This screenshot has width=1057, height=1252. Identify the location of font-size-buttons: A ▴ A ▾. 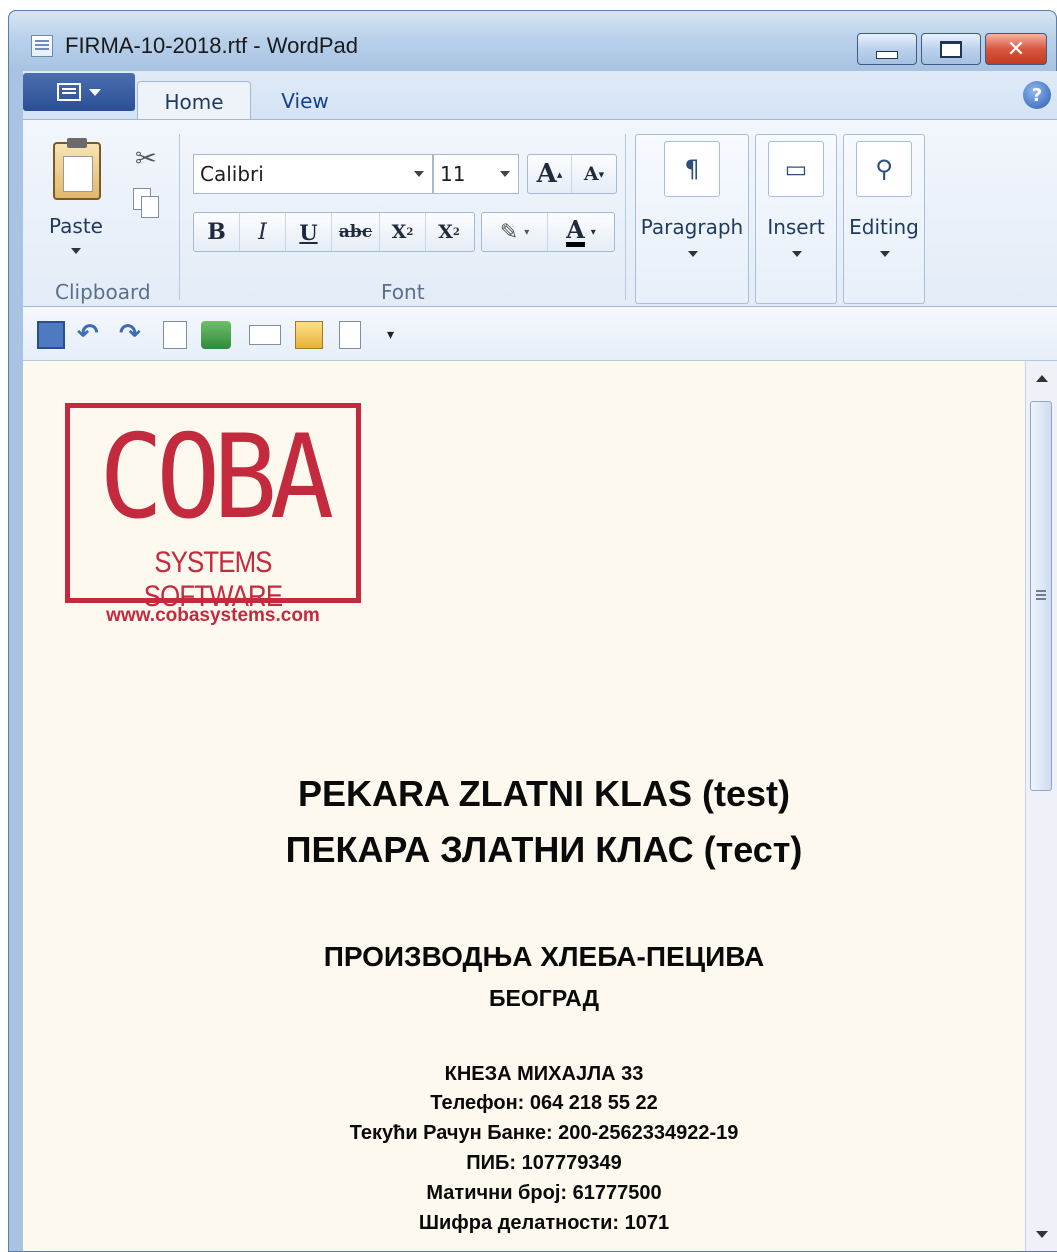
(572, 174).